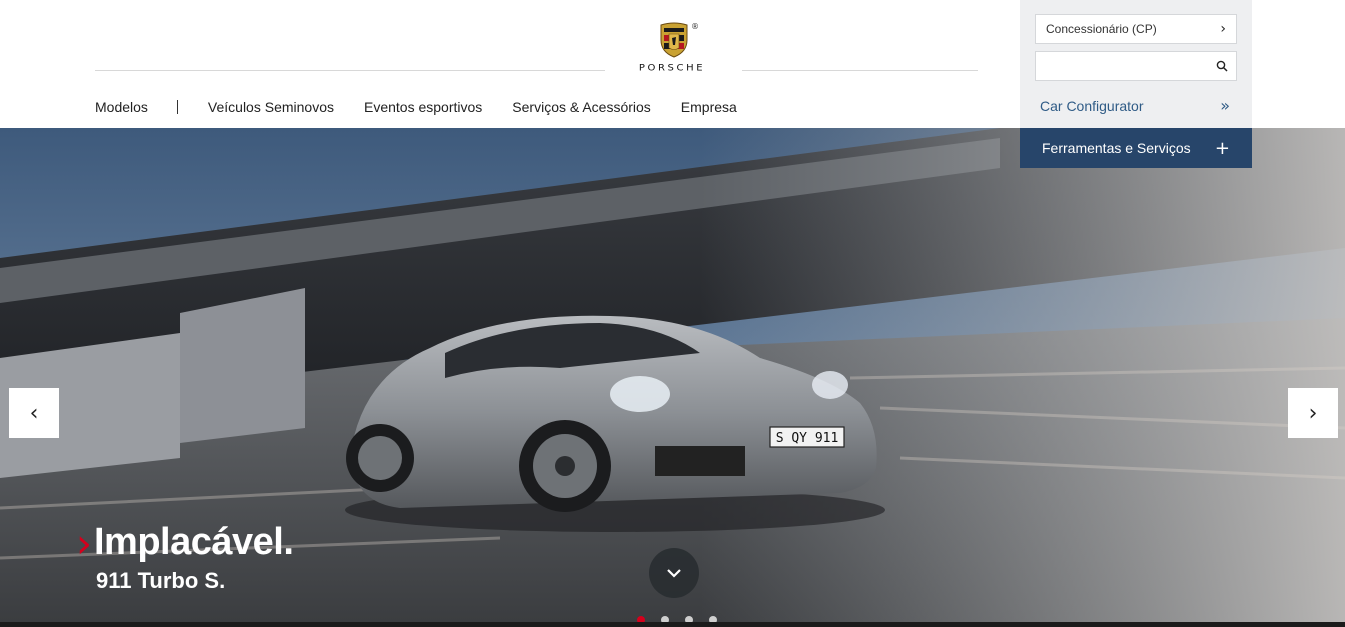 This screenshot has height=627, width=1345. I want to click on porsche-logo: ® PORSCHE, so click(674, 50).